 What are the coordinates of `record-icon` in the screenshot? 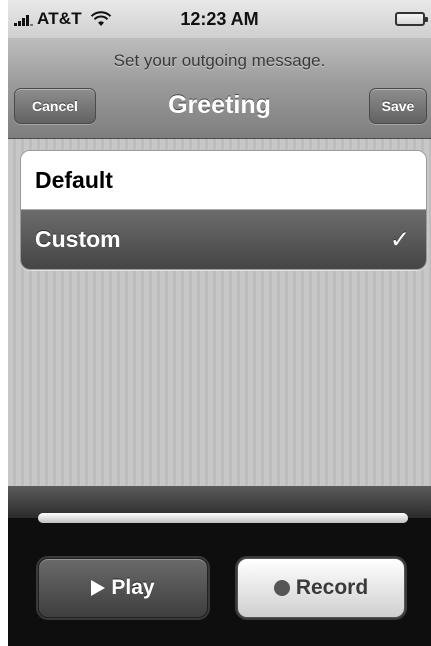 It's located at (281, 588).